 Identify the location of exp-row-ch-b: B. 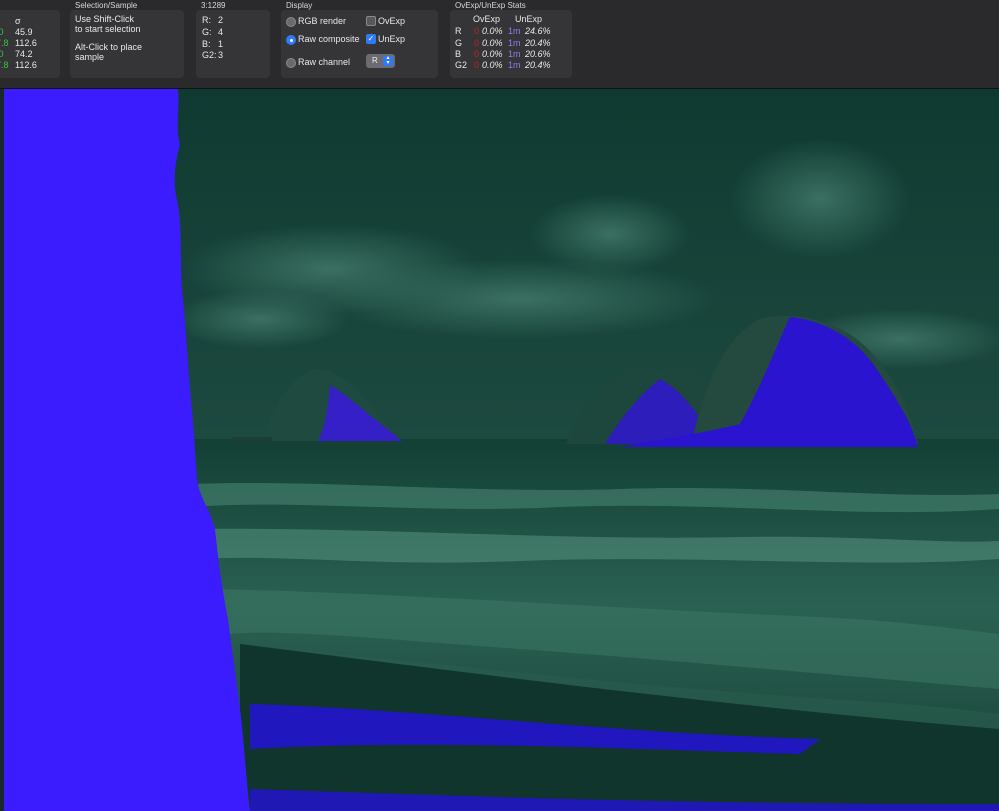
(458, 54).